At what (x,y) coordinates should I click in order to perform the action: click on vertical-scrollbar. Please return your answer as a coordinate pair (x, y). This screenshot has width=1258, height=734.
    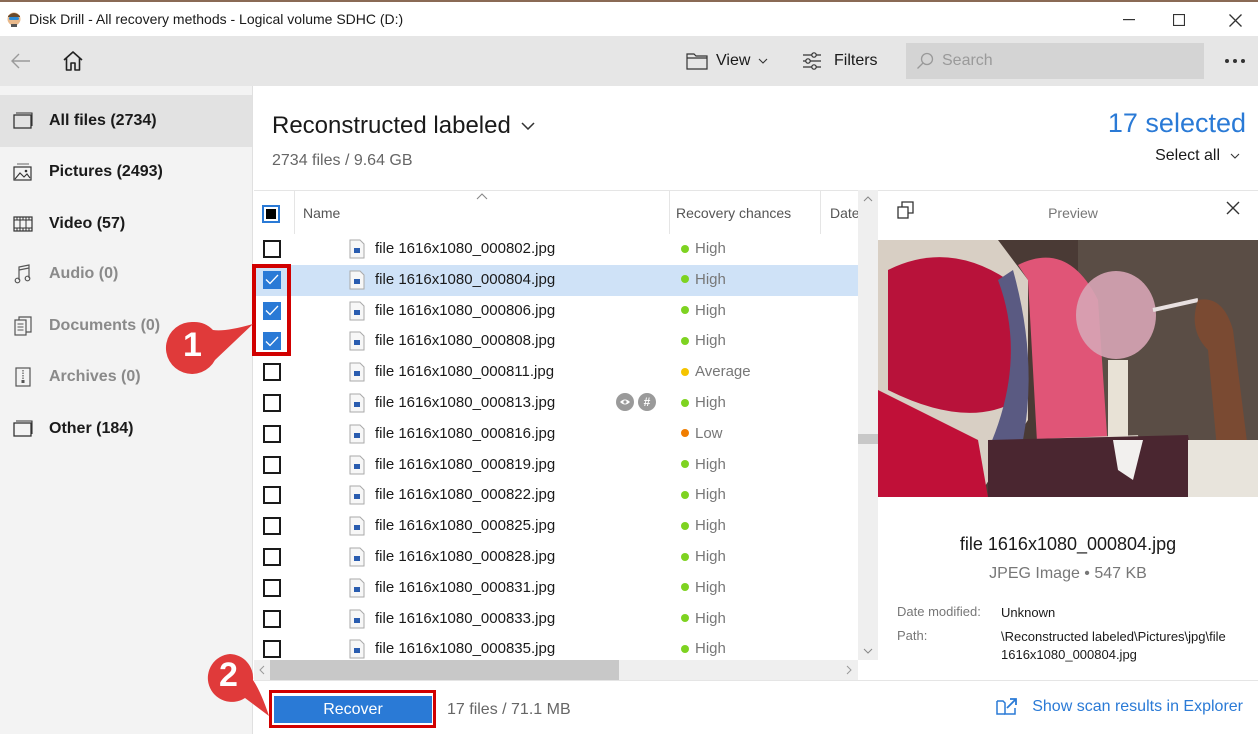
    Looking at the image, I should click on (868, 425).